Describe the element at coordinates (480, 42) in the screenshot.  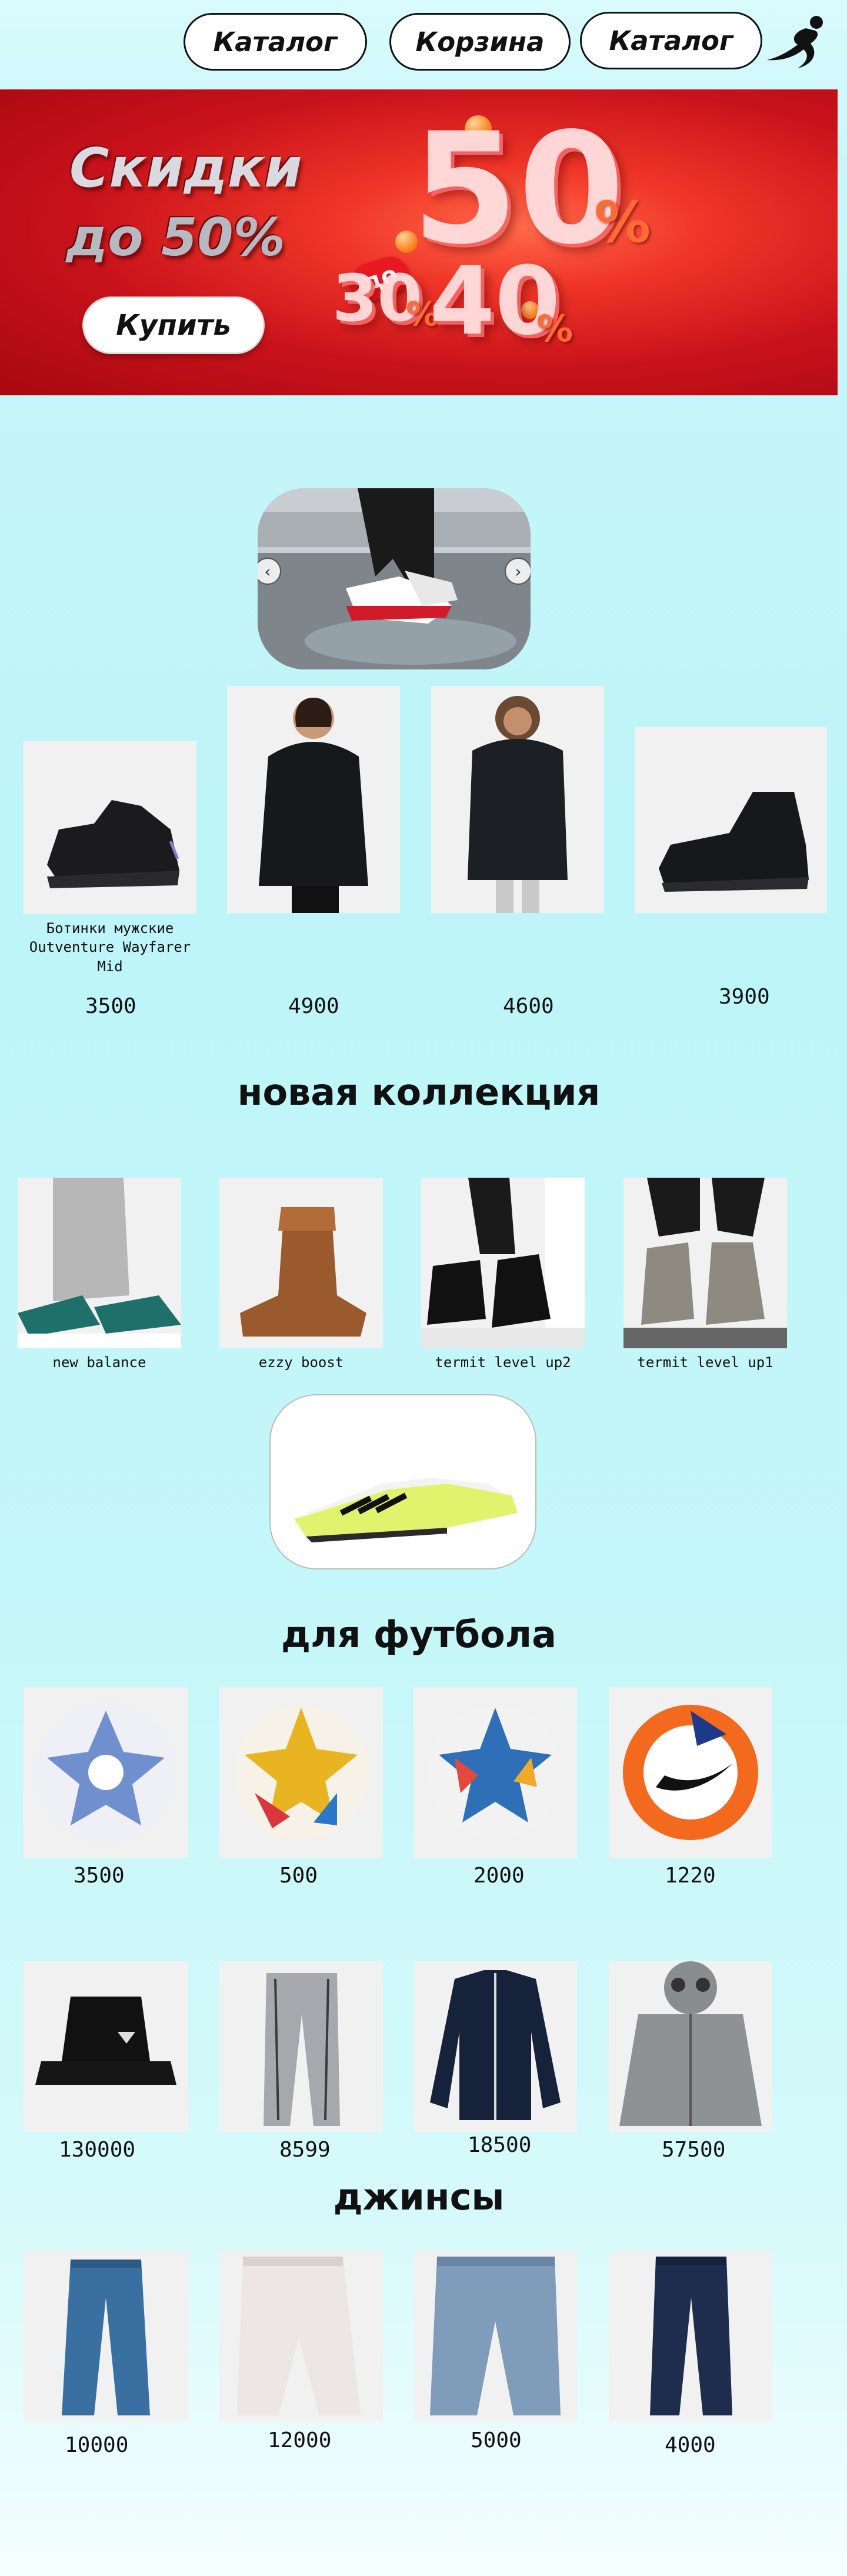
I see `nav-cart-button: Корзина` at that location.